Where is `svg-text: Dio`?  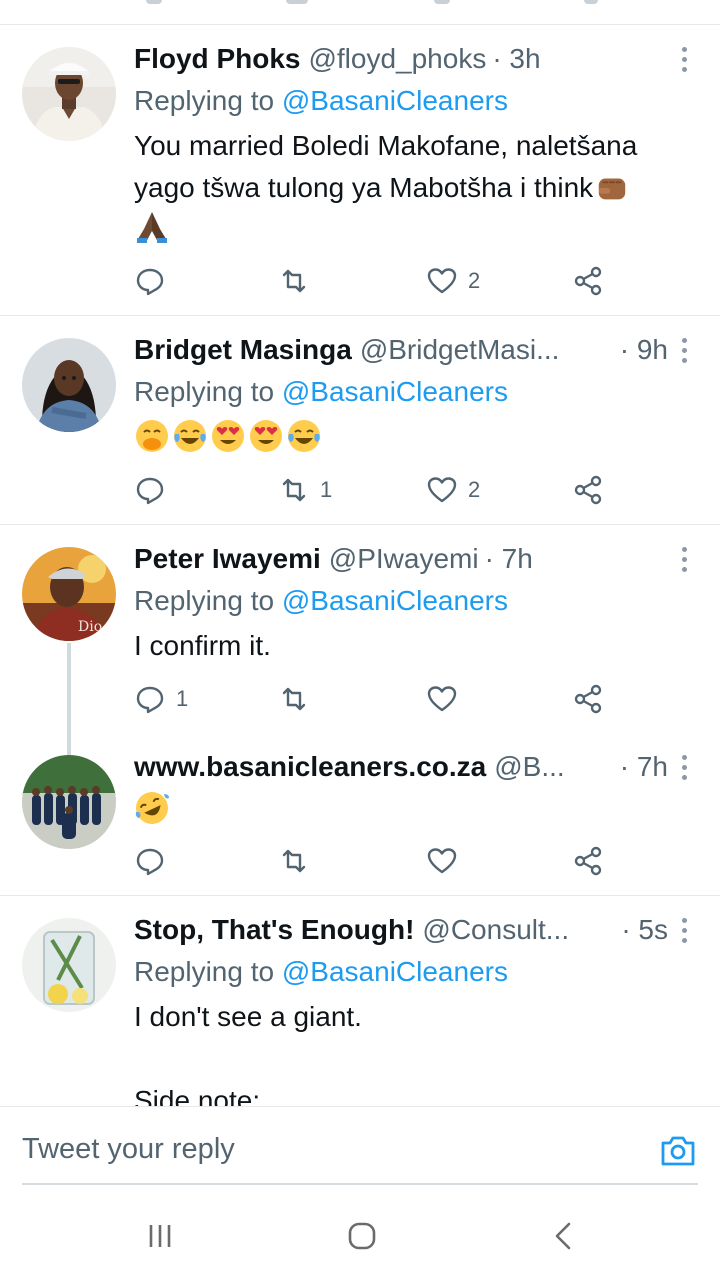
svg-text: Dio is located at coordinates (90, 627).